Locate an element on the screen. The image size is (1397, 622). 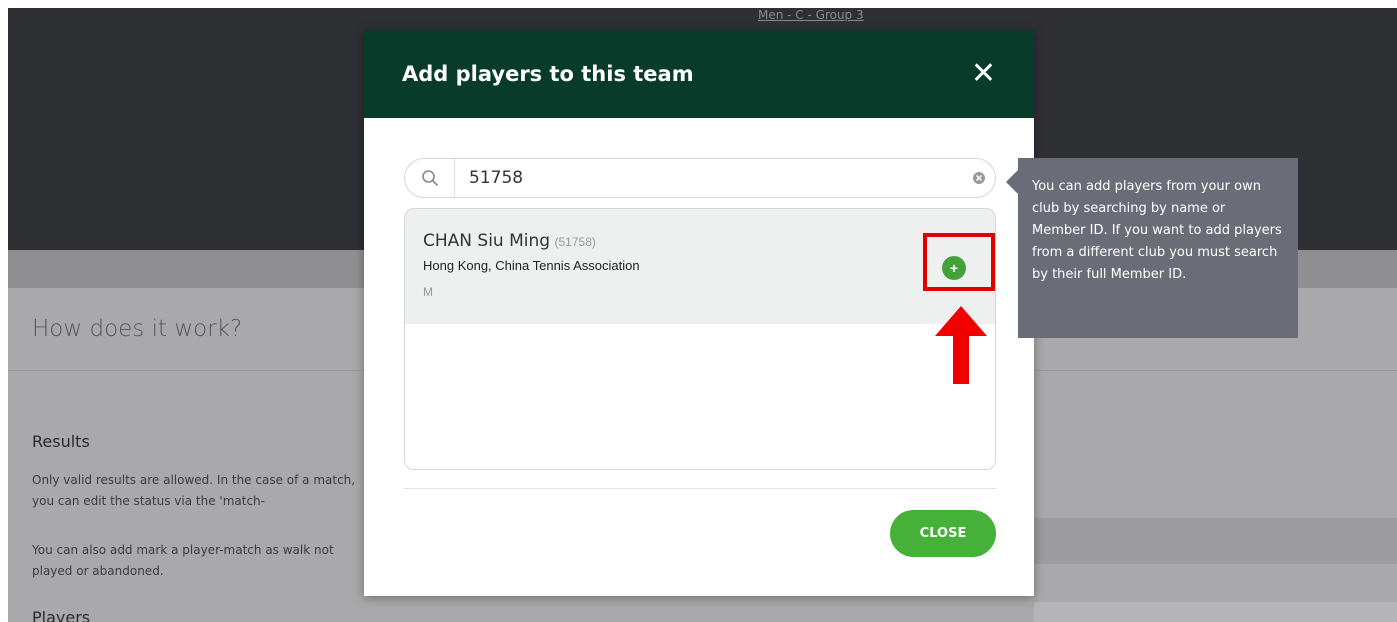
plus-icon: + is located at coordinates (954, 268).